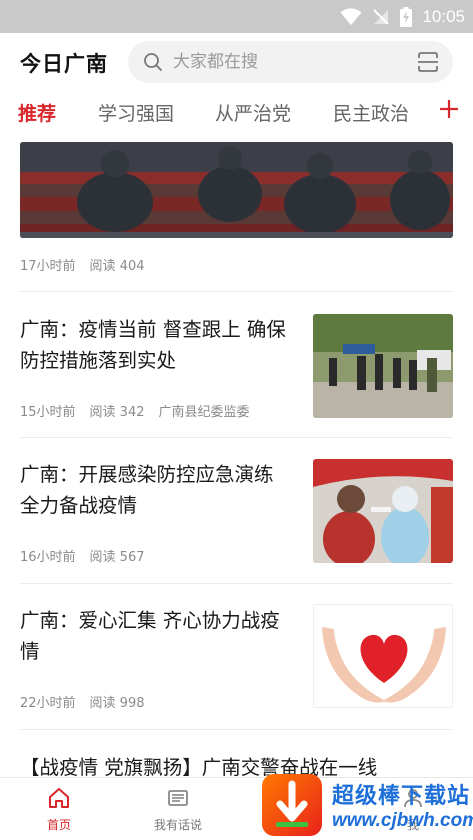 The image size is (473, 840). What do you see at coordinates (48, 703) in the screenshot?
I see `article-time-3: 22小时前` at bounding box center [48, 703].